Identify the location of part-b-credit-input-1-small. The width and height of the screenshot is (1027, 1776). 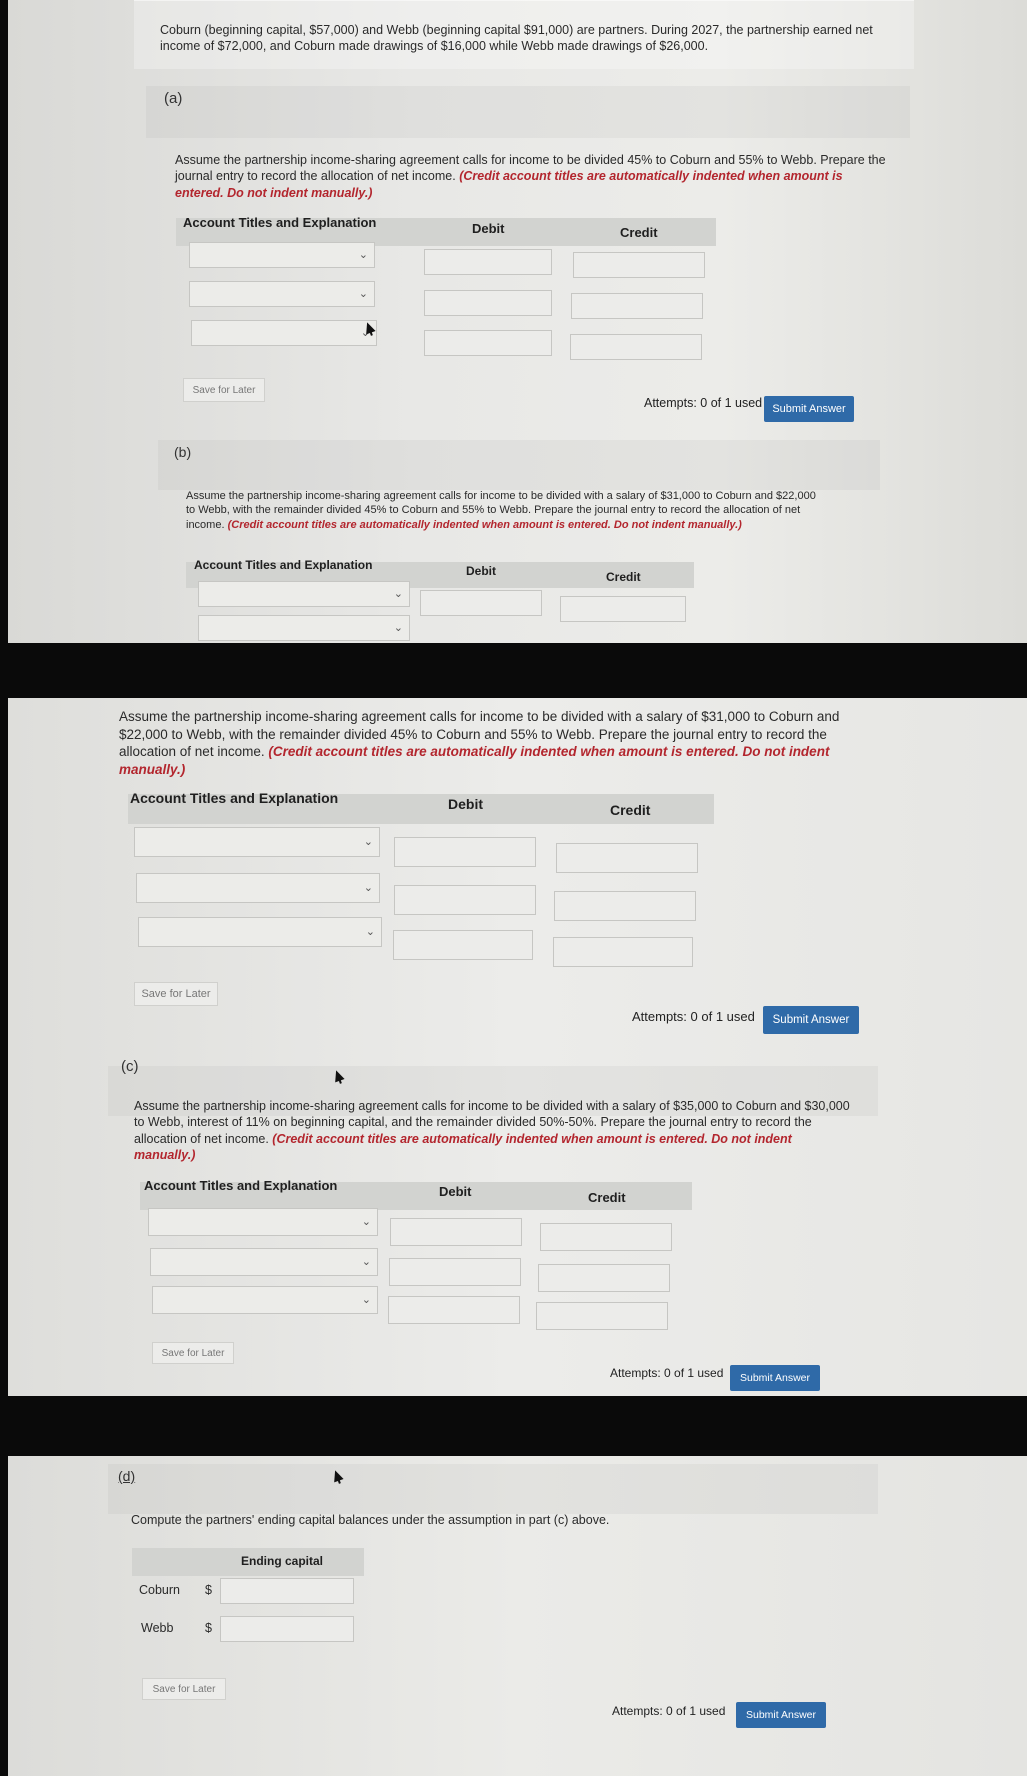
(623, 609).